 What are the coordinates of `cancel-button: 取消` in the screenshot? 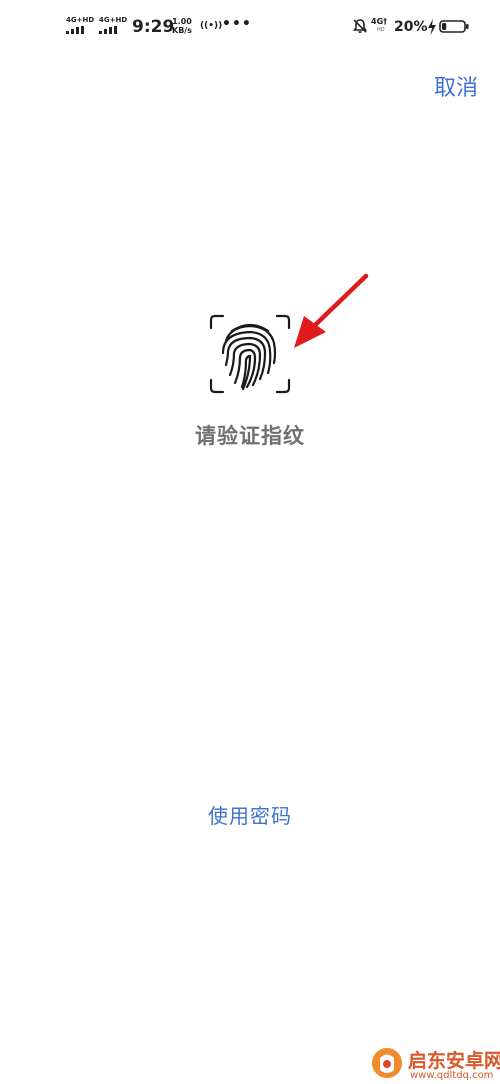 It's located at (456, 86).